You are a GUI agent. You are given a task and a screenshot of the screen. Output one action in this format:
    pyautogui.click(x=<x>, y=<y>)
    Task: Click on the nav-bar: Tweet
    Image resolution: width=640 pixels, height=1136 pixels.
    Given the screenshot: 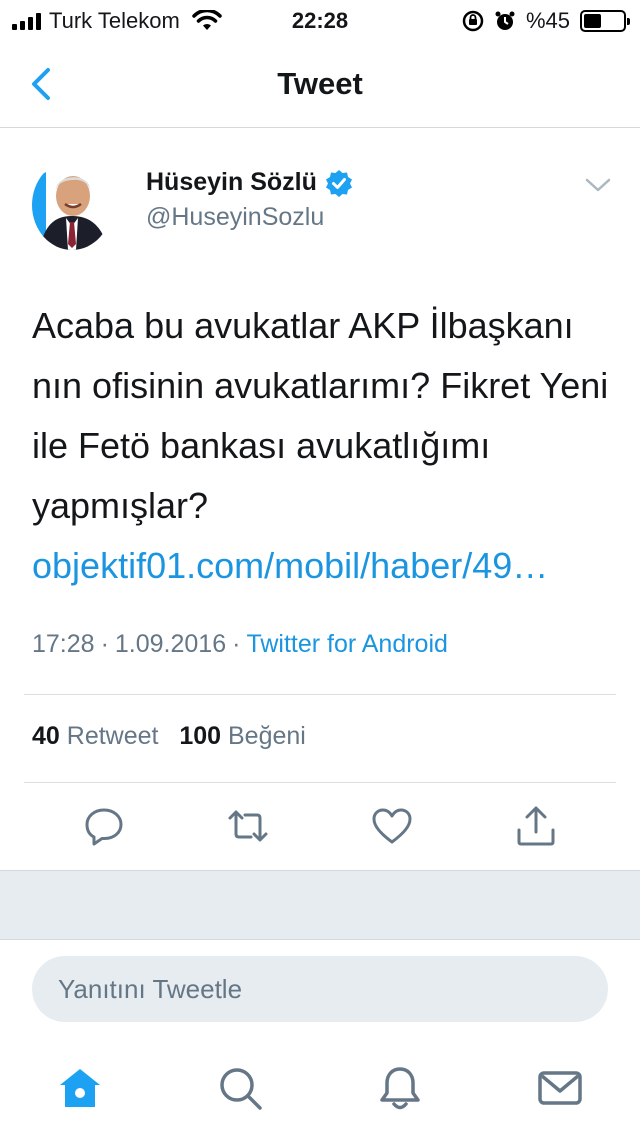 What is the action you would take?
    pyautogui.click(x=320, y=84)
    